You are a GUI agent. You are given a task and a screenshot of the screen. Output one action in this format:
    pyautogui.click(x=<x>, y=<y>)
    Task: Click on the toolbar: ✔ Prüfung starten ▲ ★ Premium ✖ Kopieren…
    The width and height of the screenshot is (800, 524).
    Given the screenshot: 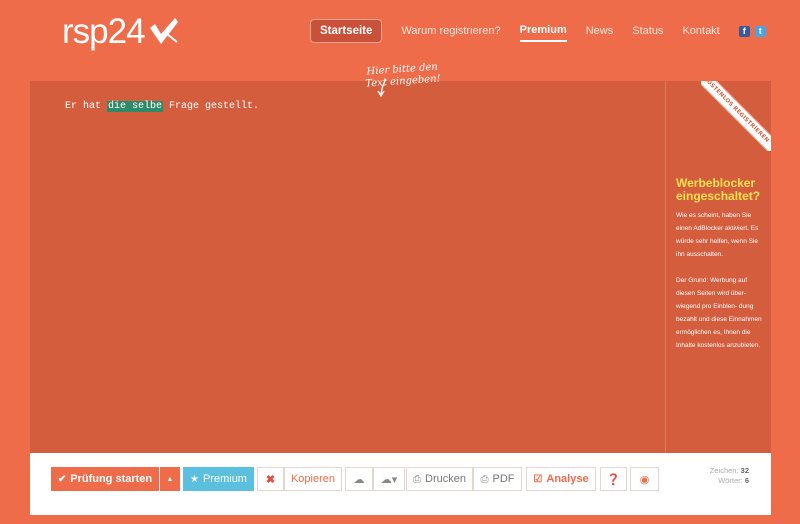 What is the action you would take?
    pyautogui.click(x=400, y=484)
    